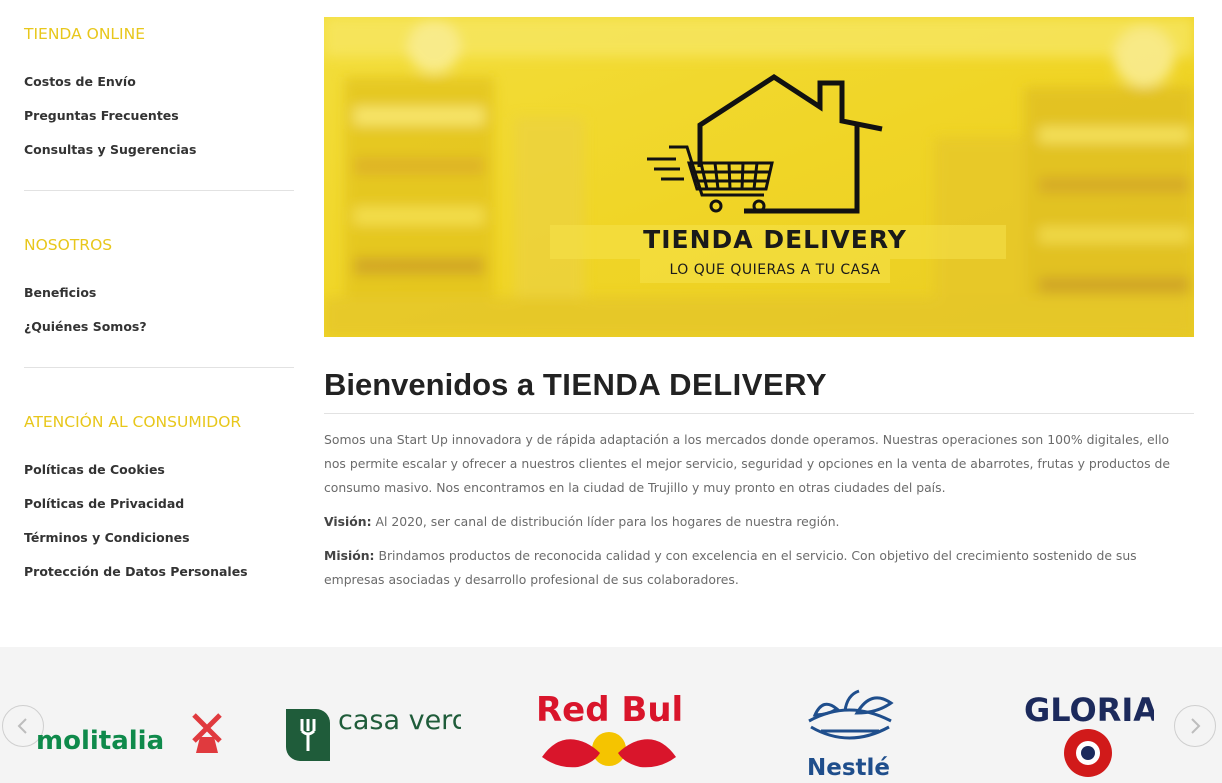 The height and width of the screenshot is (783, 1222). I want to click on banner-brand-title: TIENDA DELIVERY, so click(775, 239).